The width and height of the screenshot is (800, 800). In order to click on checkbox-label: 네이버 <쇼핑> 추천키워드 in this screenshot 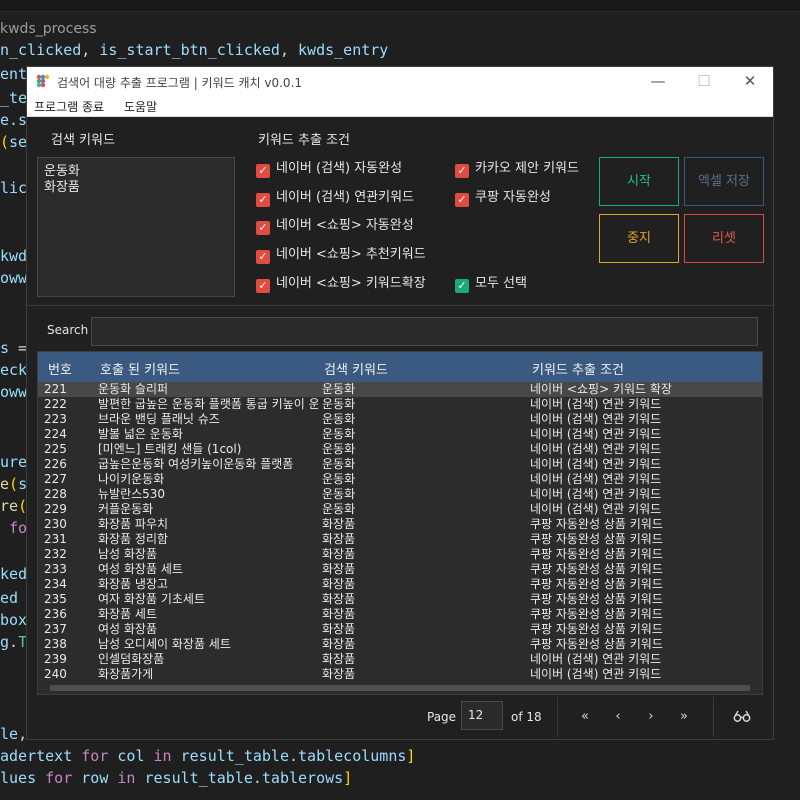, I will do `click(351, 254)`.